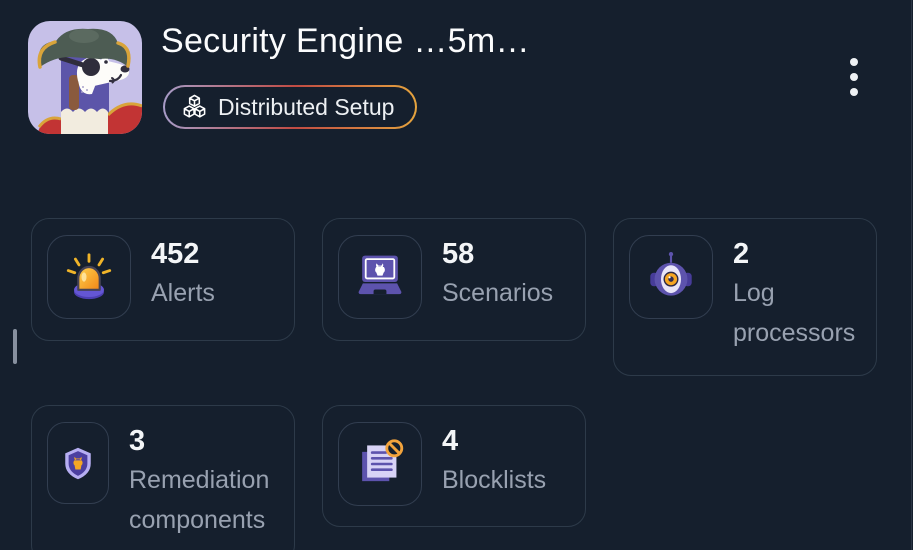 The width and height of the screenshot is (913, 550). What do you see at coordinates (175, 254) in the screenshot?
I see `stat-value: 452` at bounding box center [175, 254].